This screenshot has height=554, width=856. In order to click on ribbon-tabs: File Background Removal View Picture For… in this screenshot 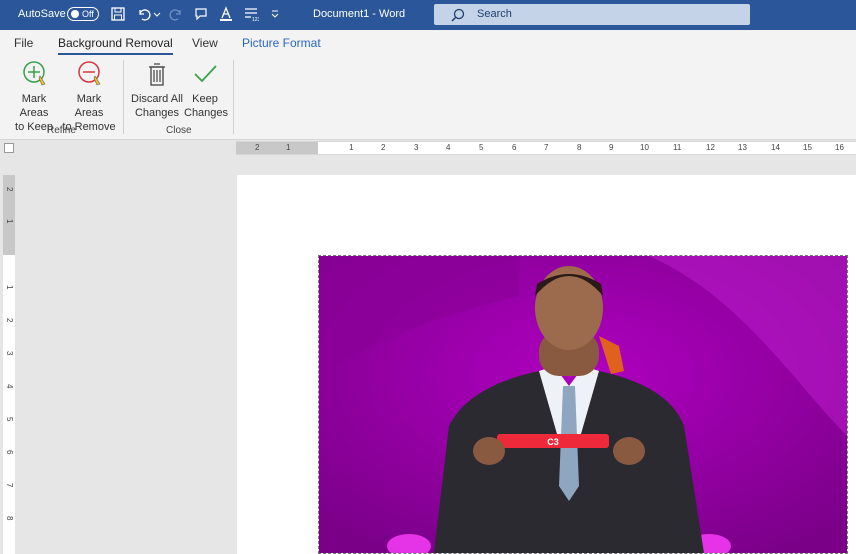, I will do `click(428, 43)`.